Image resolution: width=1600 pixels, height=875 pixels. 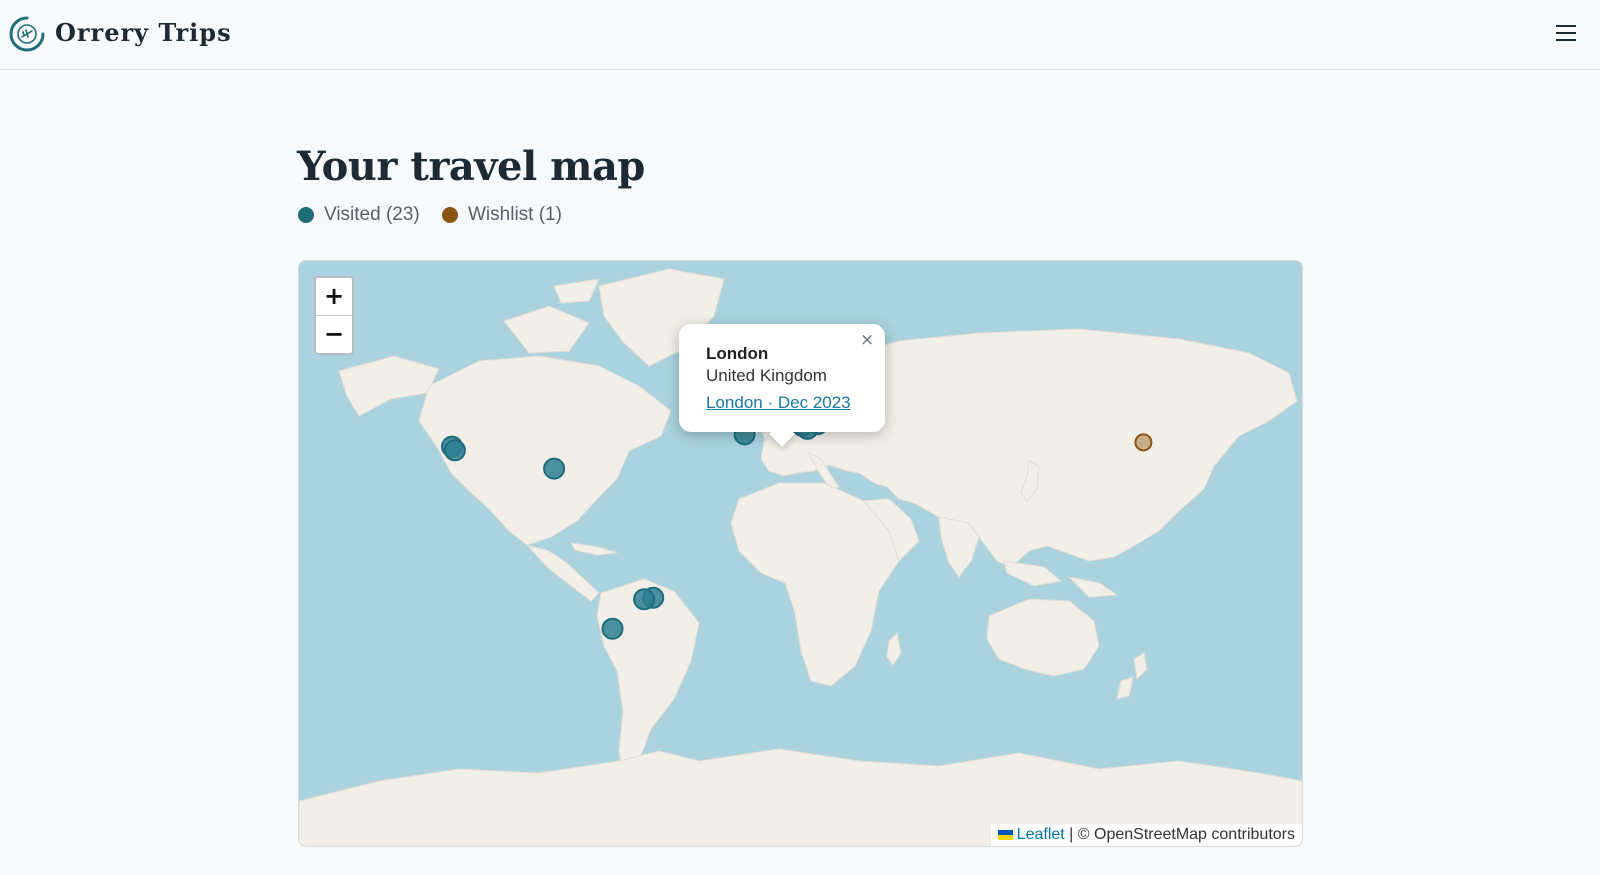 I want to click on zoom-out-button: −, so click(x=334, y=334).